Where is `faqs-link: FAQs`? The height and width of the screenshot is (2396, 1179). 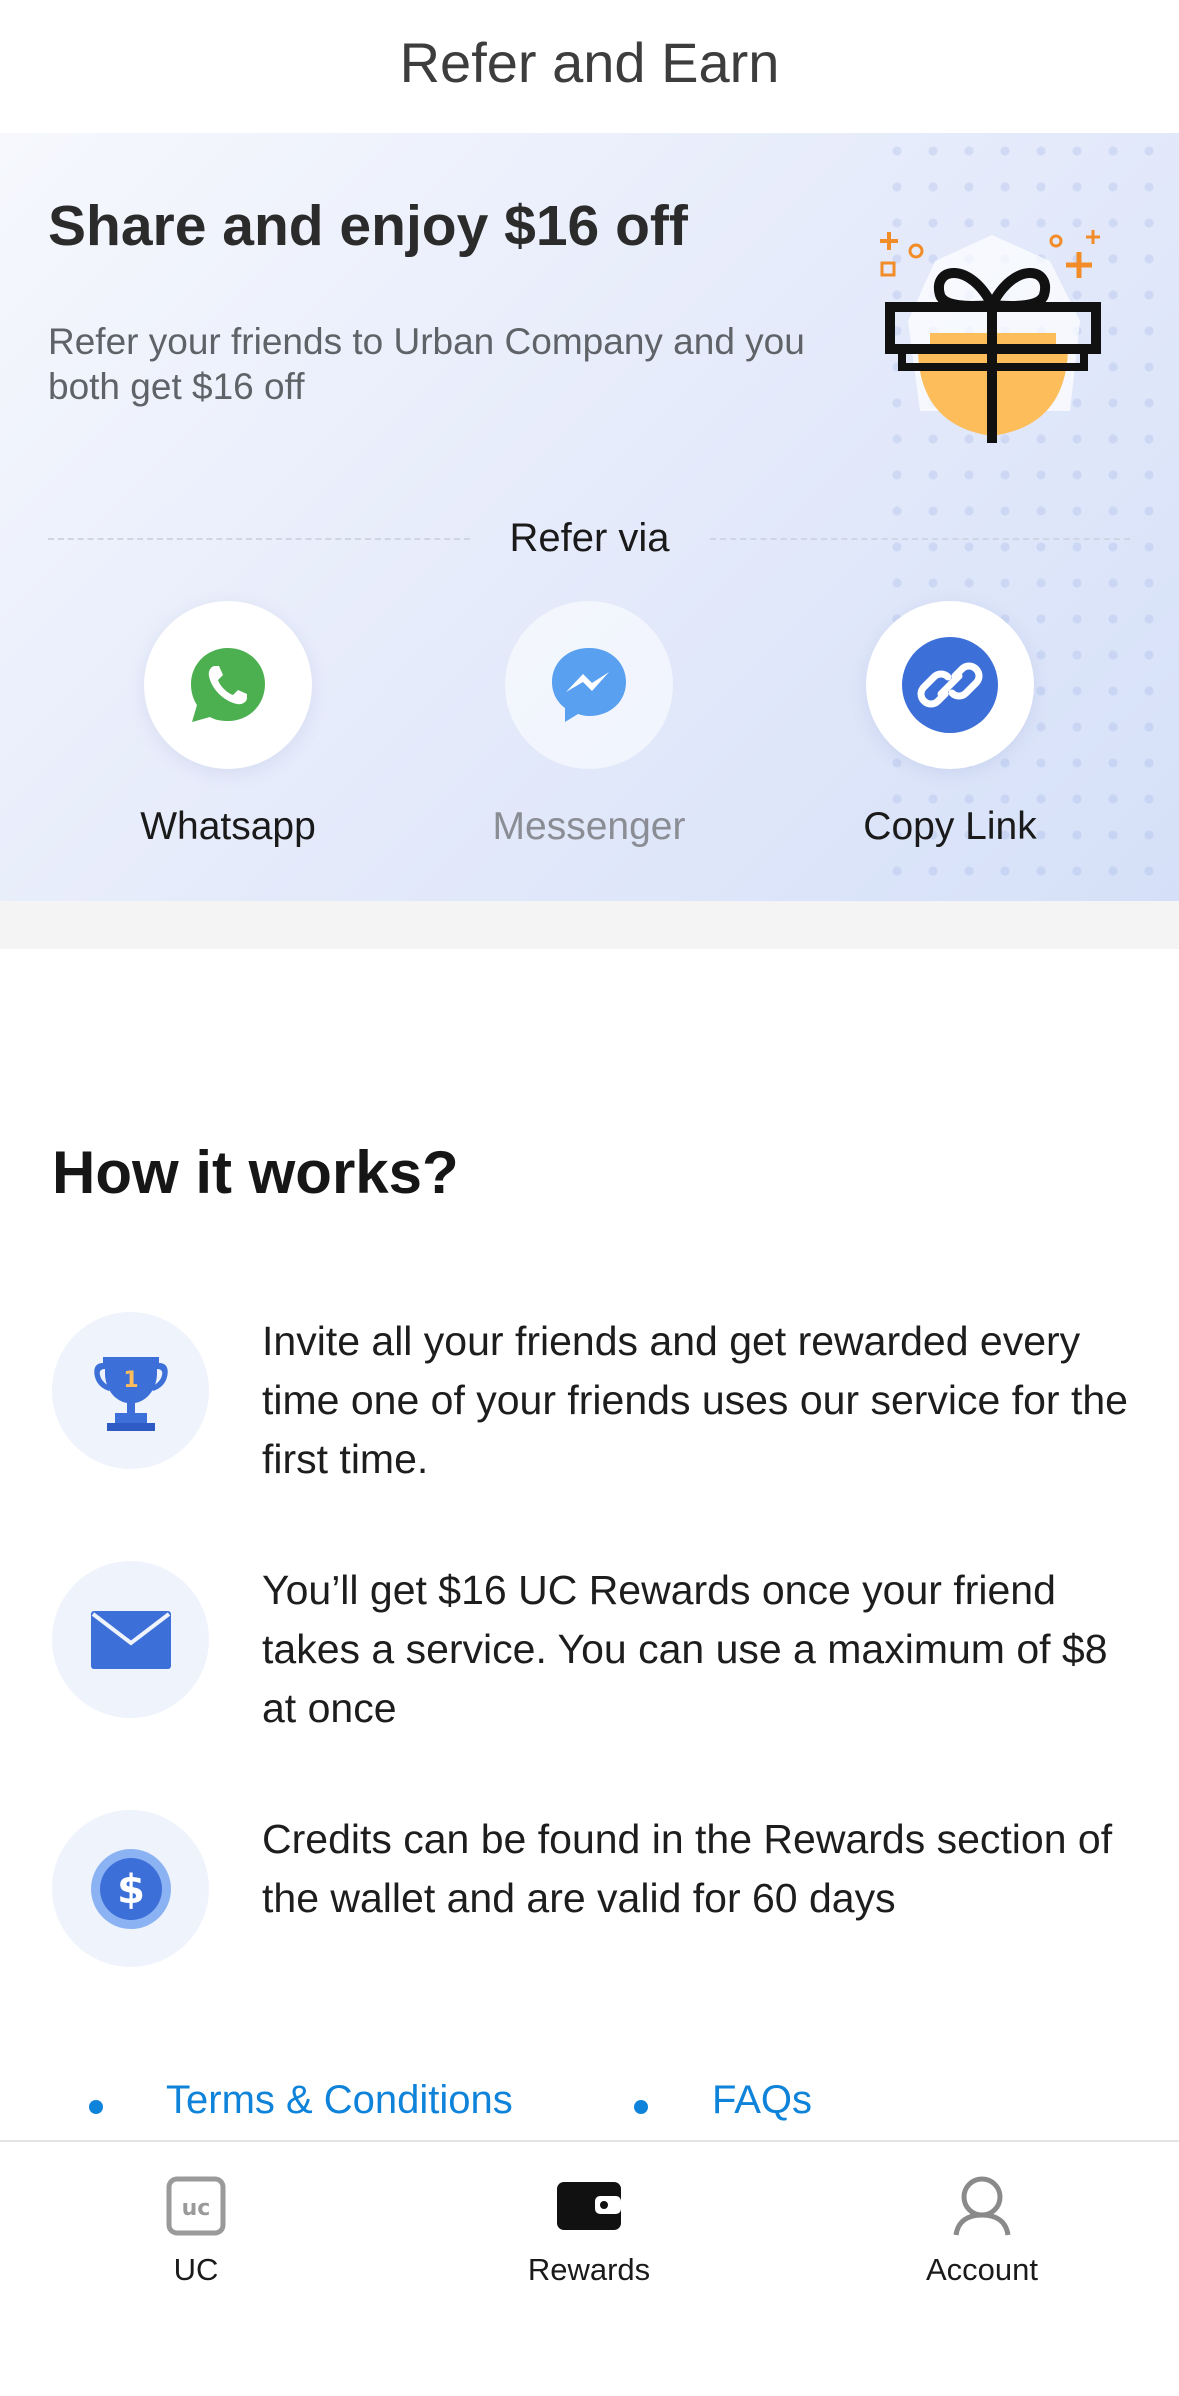 faqs-link: FAQs is located at coordinates (762, 2100).